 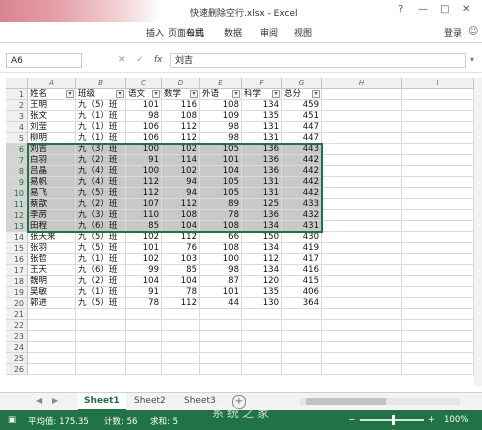 What do you see at coordinates (181, 248) in the screenshot?
I see `table-cell: 76` at bounding box center [181, 248].